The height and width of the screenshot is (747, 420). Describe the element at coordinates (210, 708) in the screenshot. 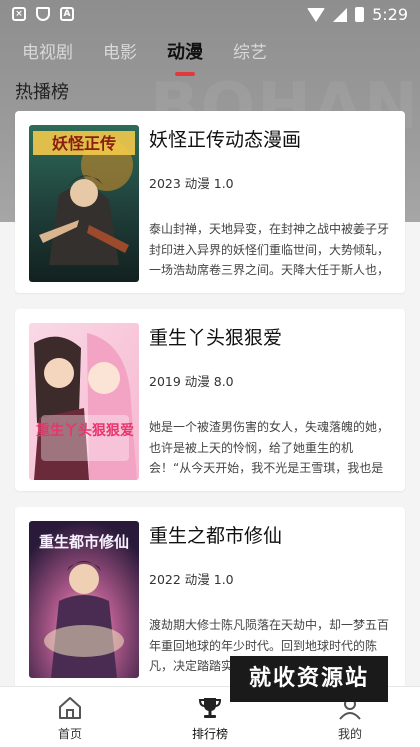

I see `trophy-icon` at that location.